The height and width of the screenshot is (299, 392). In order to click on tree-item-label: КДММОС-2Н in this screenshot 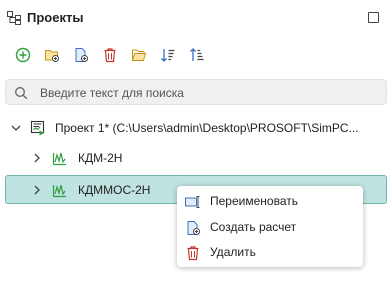, I will do `click(114, 190)`.